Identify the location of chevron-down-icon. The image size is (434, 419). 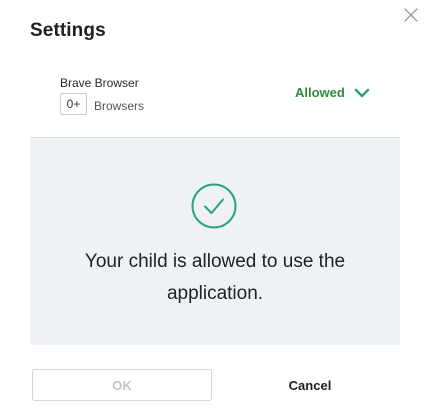
(362, 92).